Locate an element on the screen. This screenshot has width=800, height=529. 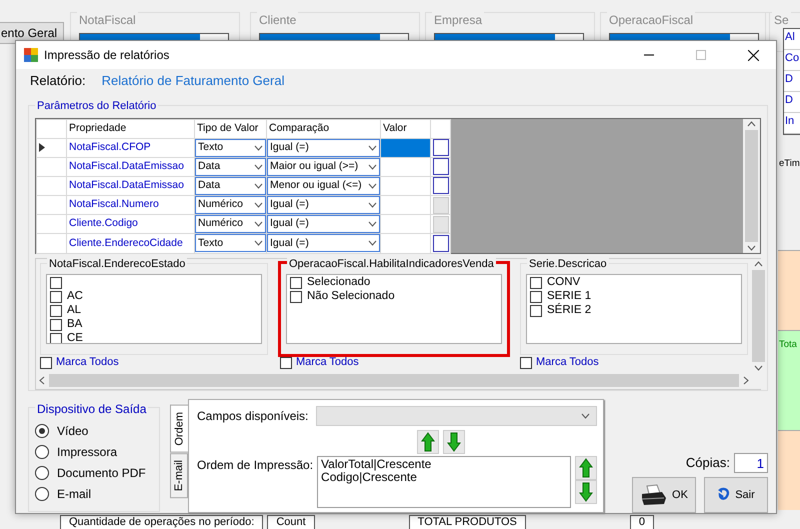
list-item: Co is located at coordinates (792, 60).